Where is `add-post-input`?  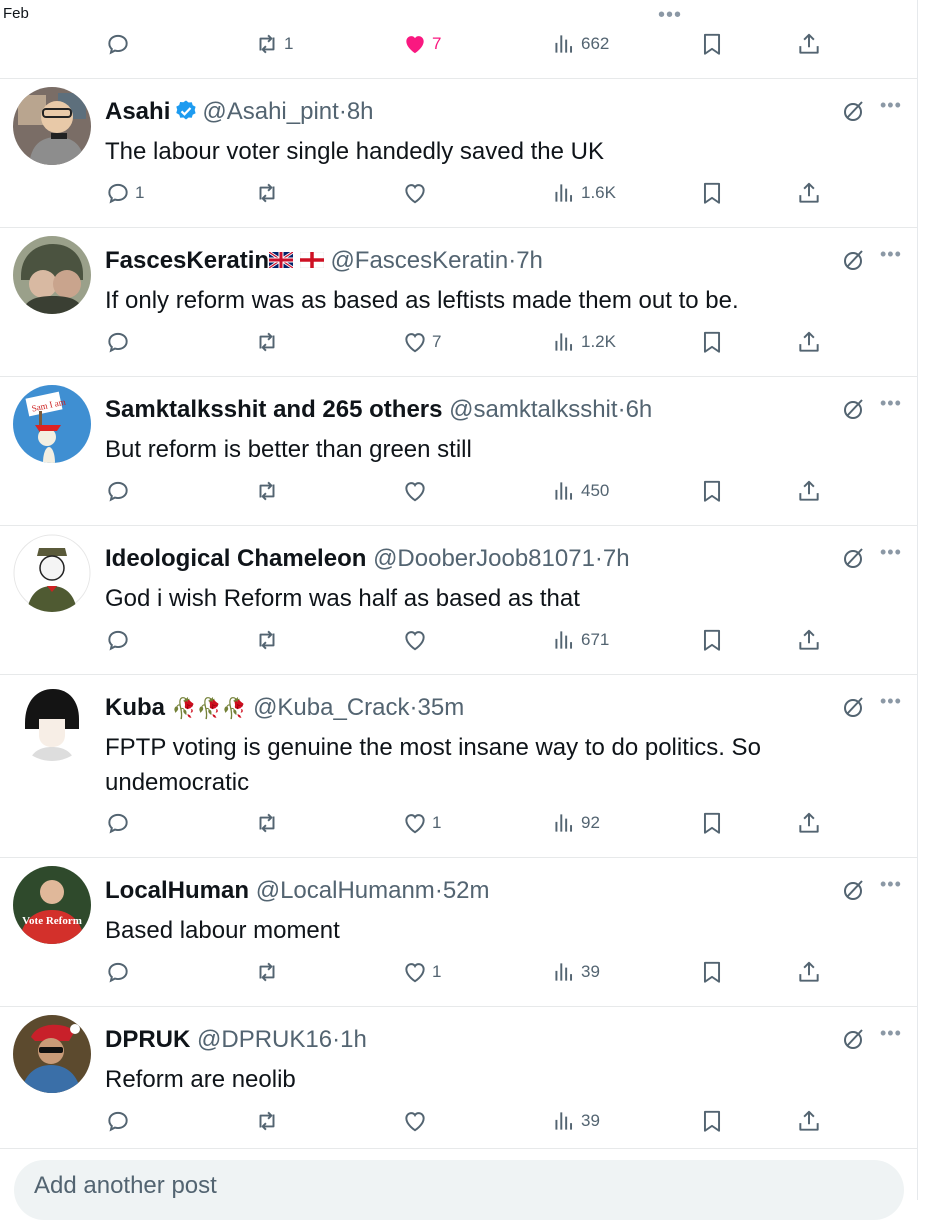 add-post-input is located at coordinates (284, 1186).